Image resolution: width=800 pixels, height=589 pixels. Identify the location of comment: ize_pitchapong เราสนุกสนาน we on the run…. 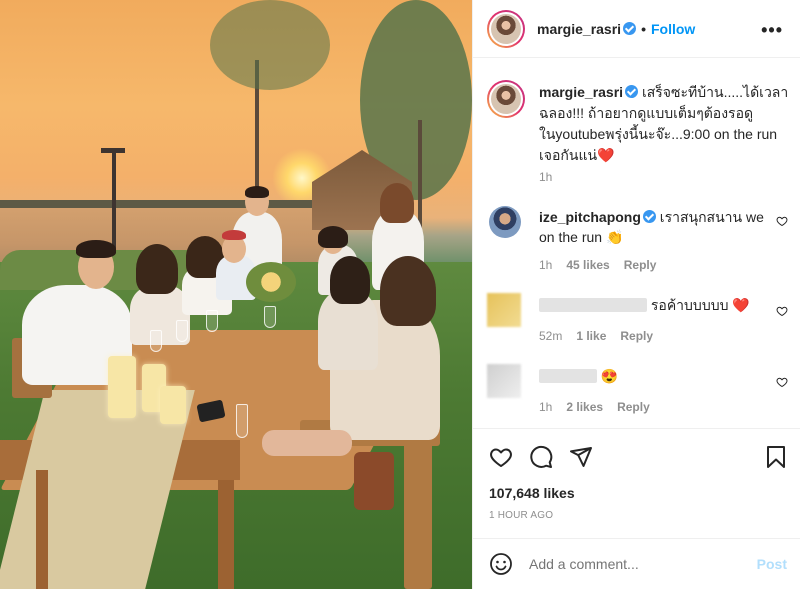
(654, 227).